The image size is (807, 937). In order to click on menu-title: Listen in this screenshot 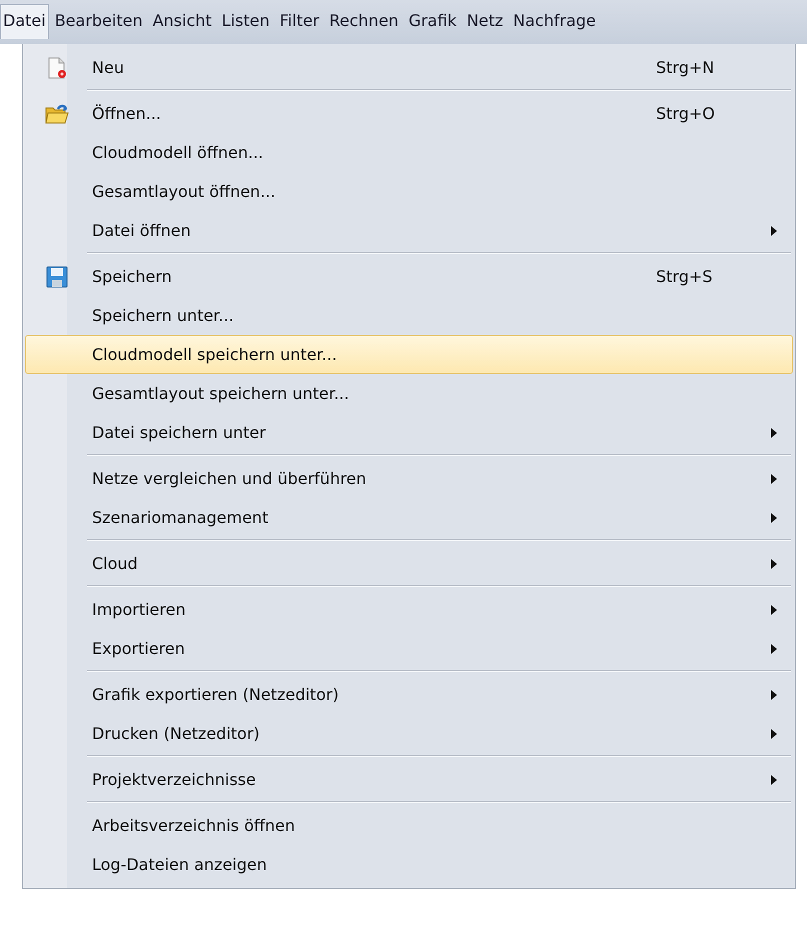, I will do `click(246, 20)`.